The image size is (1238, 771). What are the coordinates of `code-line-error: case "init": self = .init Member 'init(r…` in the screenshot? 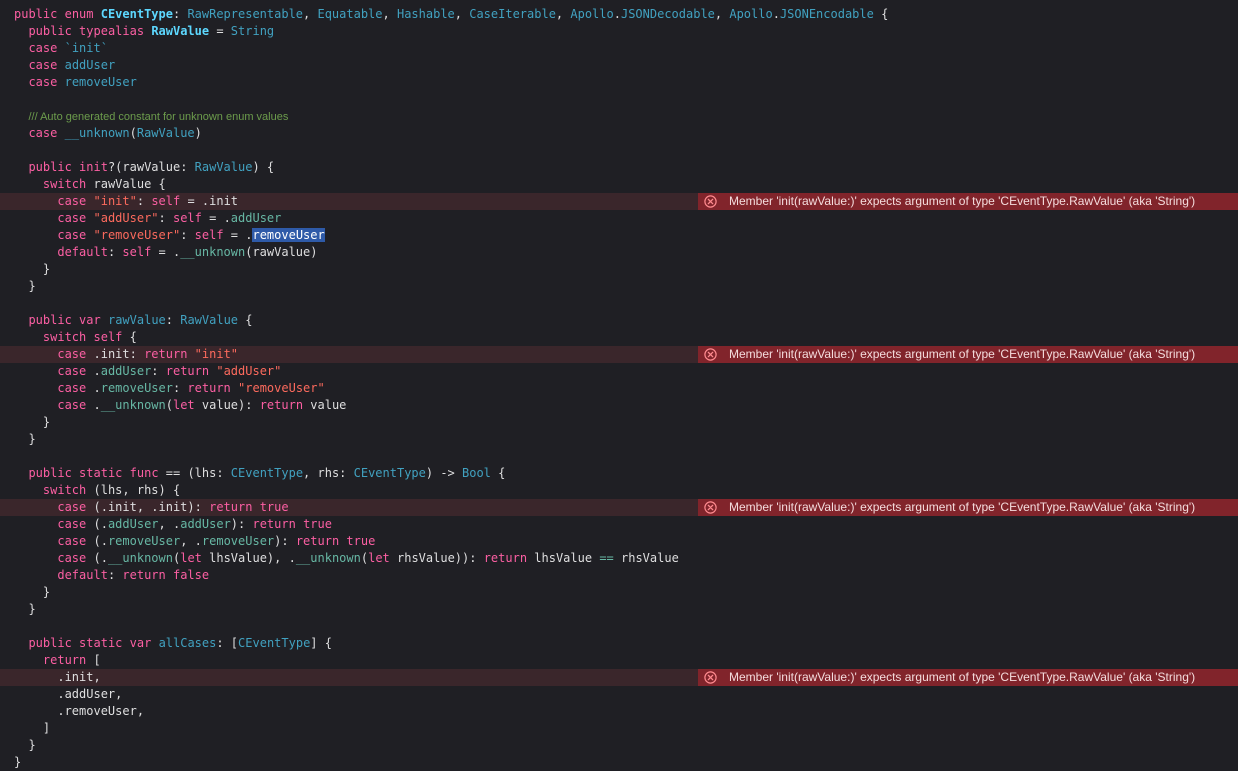 It's located at (619, 201).